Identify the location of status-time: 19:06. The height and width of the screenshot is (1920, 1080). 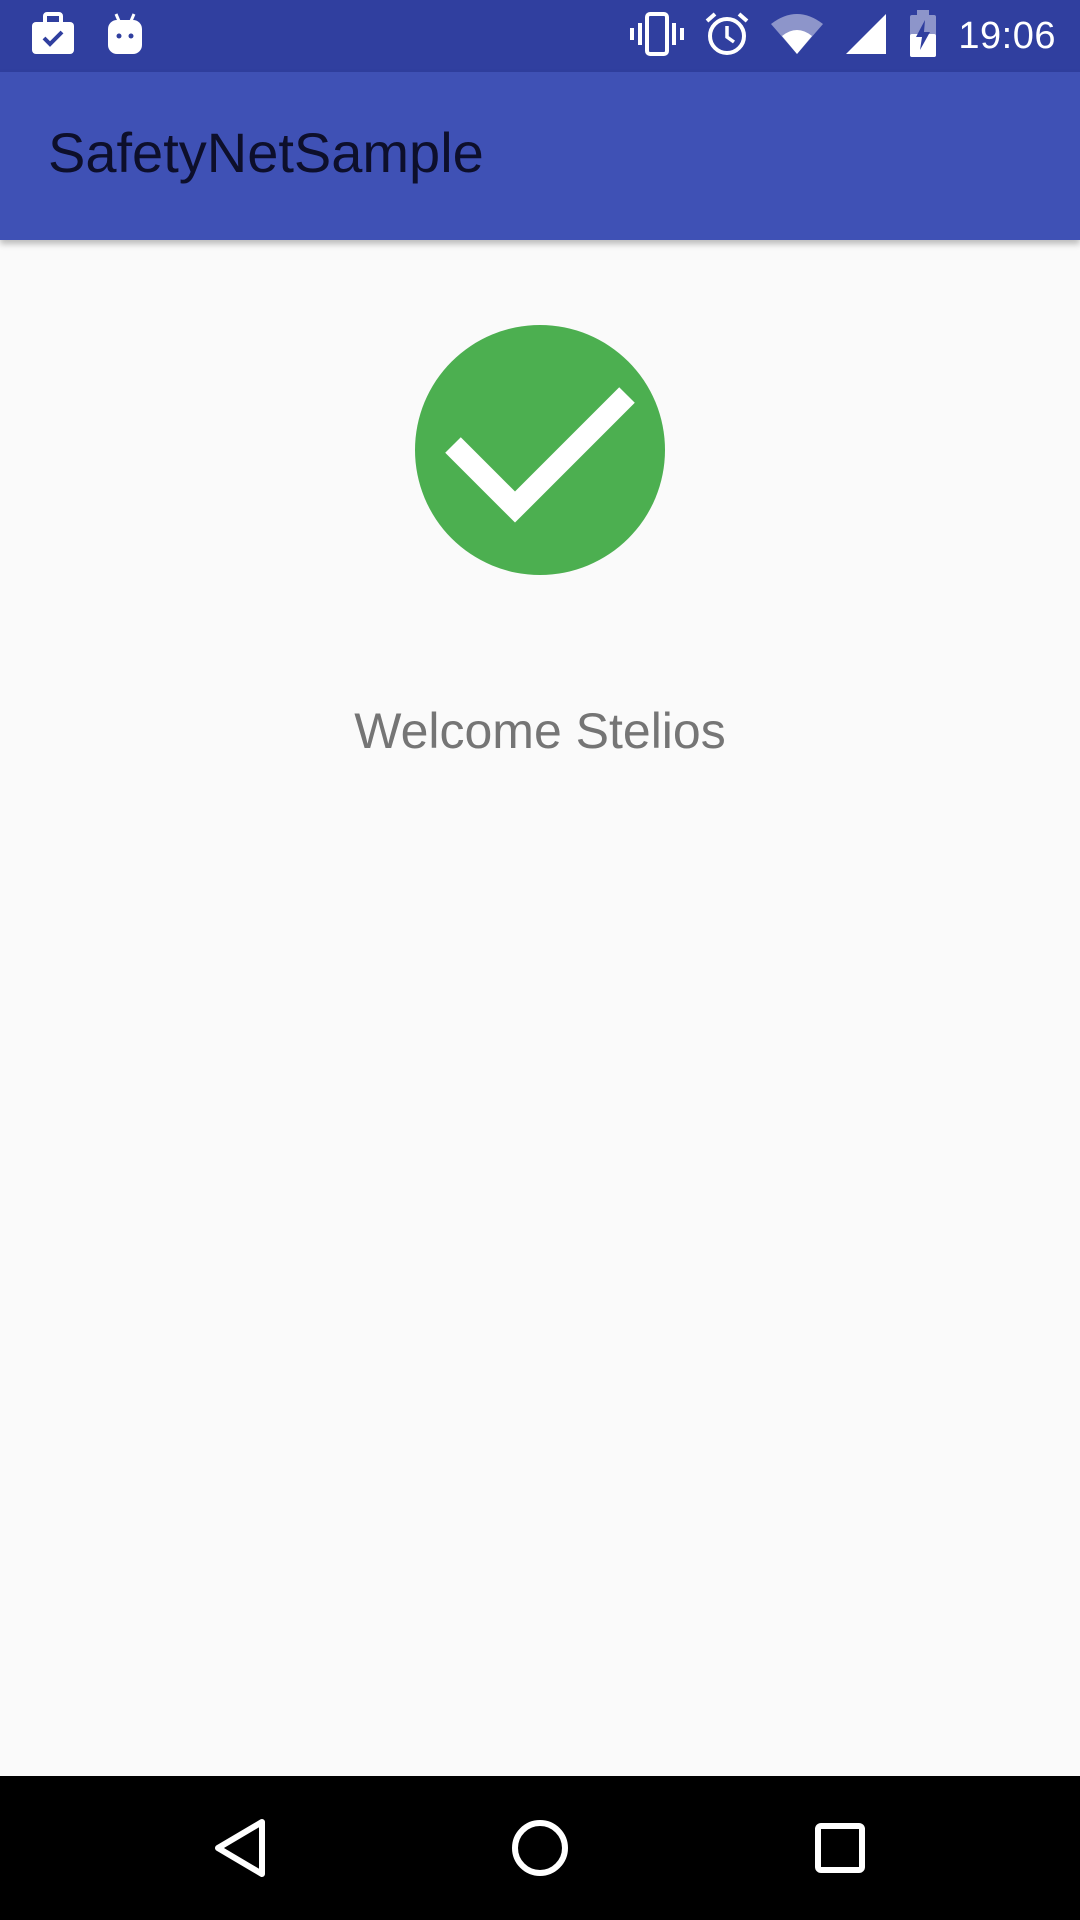
(1007, 35).